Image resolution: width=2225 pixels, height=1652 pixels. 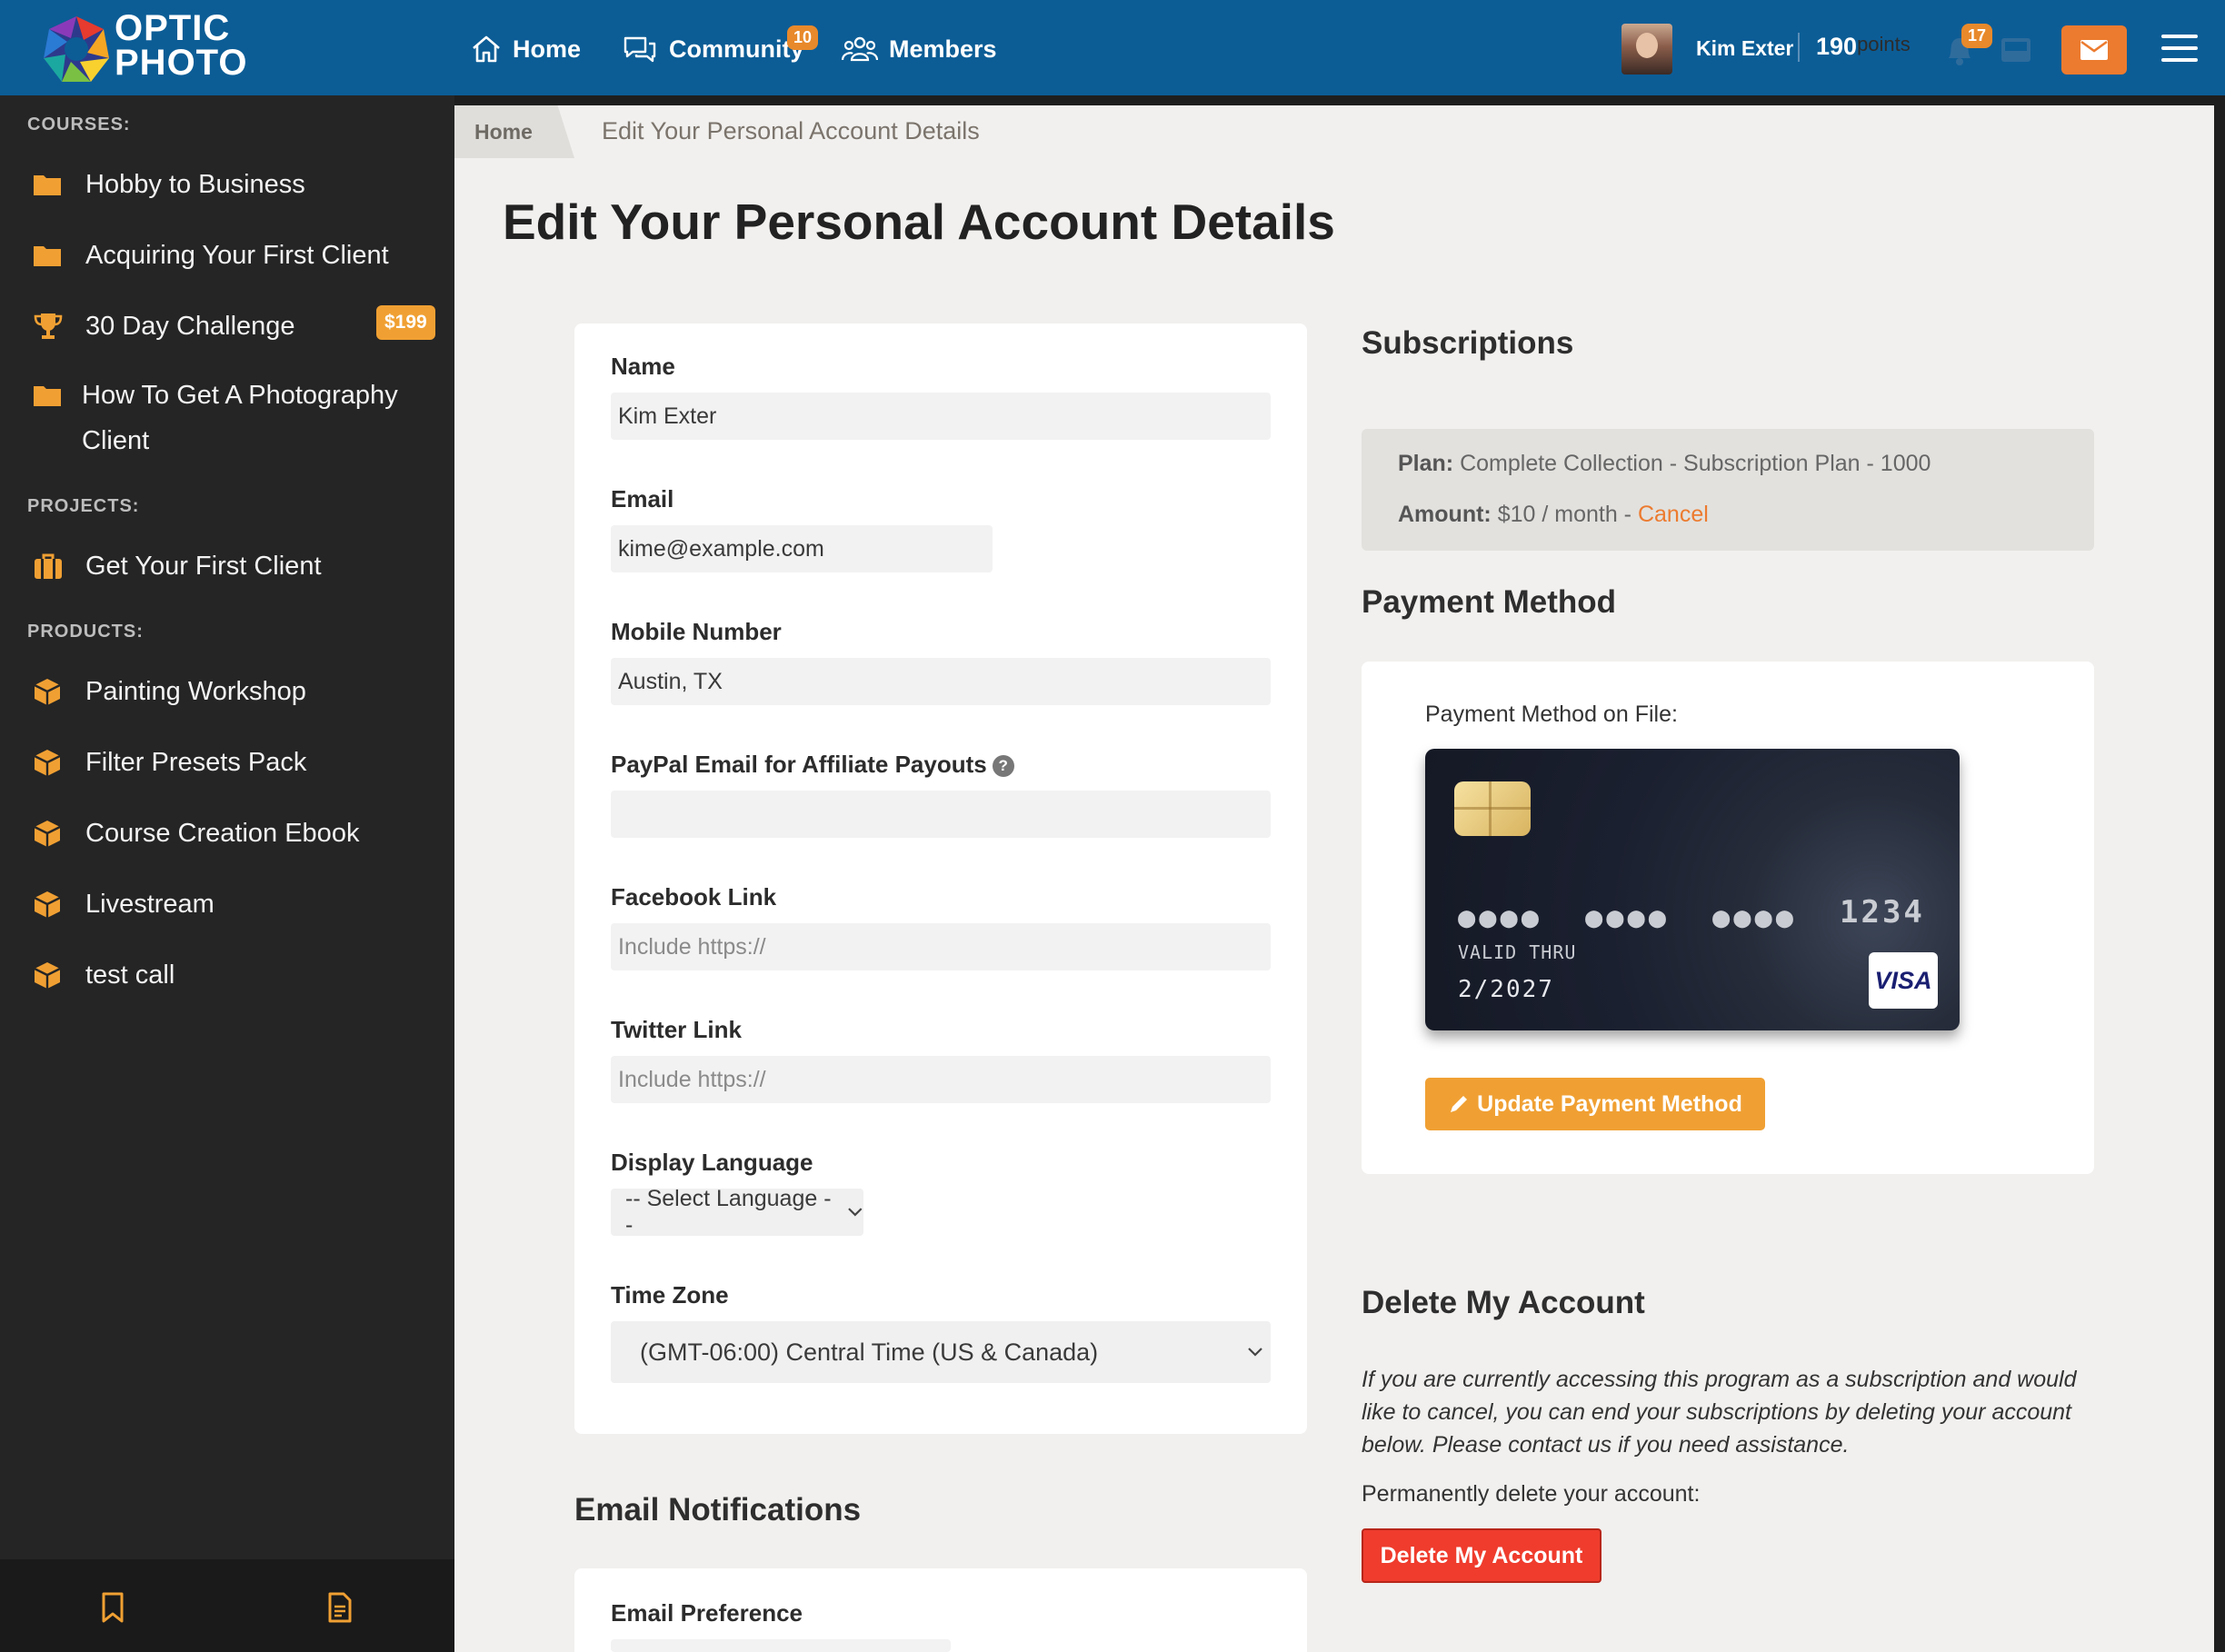 I want to click on paypal-label: PayPal Email for Affiliate Payouts?, so click(x=812, y=765).